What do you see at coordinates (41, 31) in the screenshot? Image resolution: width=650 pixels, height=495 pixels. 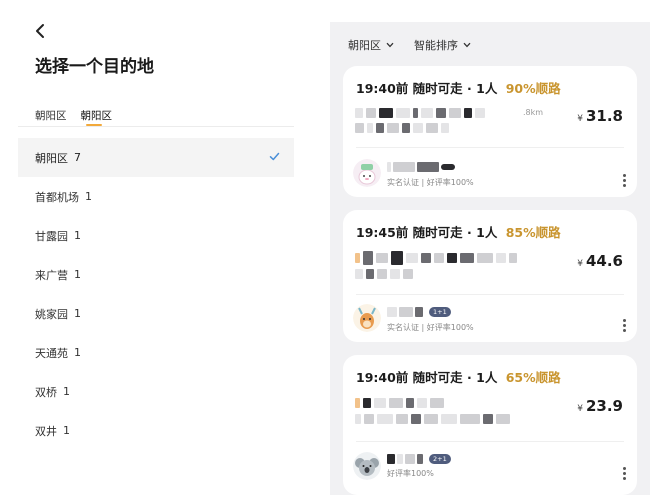 I see `back-arrow-icon` at bounding box center [41, 31].